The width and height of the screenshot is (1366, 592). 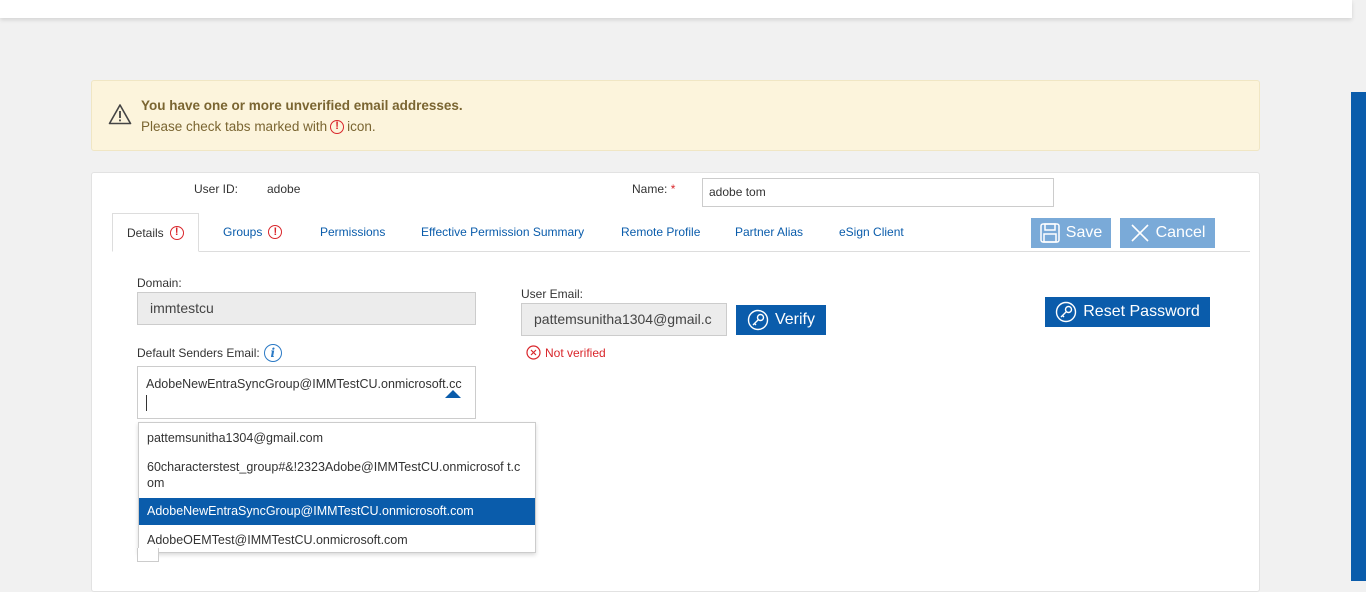 I want to click on default-senders-label: Default Senders Email: i, so click(x=209, y=353).